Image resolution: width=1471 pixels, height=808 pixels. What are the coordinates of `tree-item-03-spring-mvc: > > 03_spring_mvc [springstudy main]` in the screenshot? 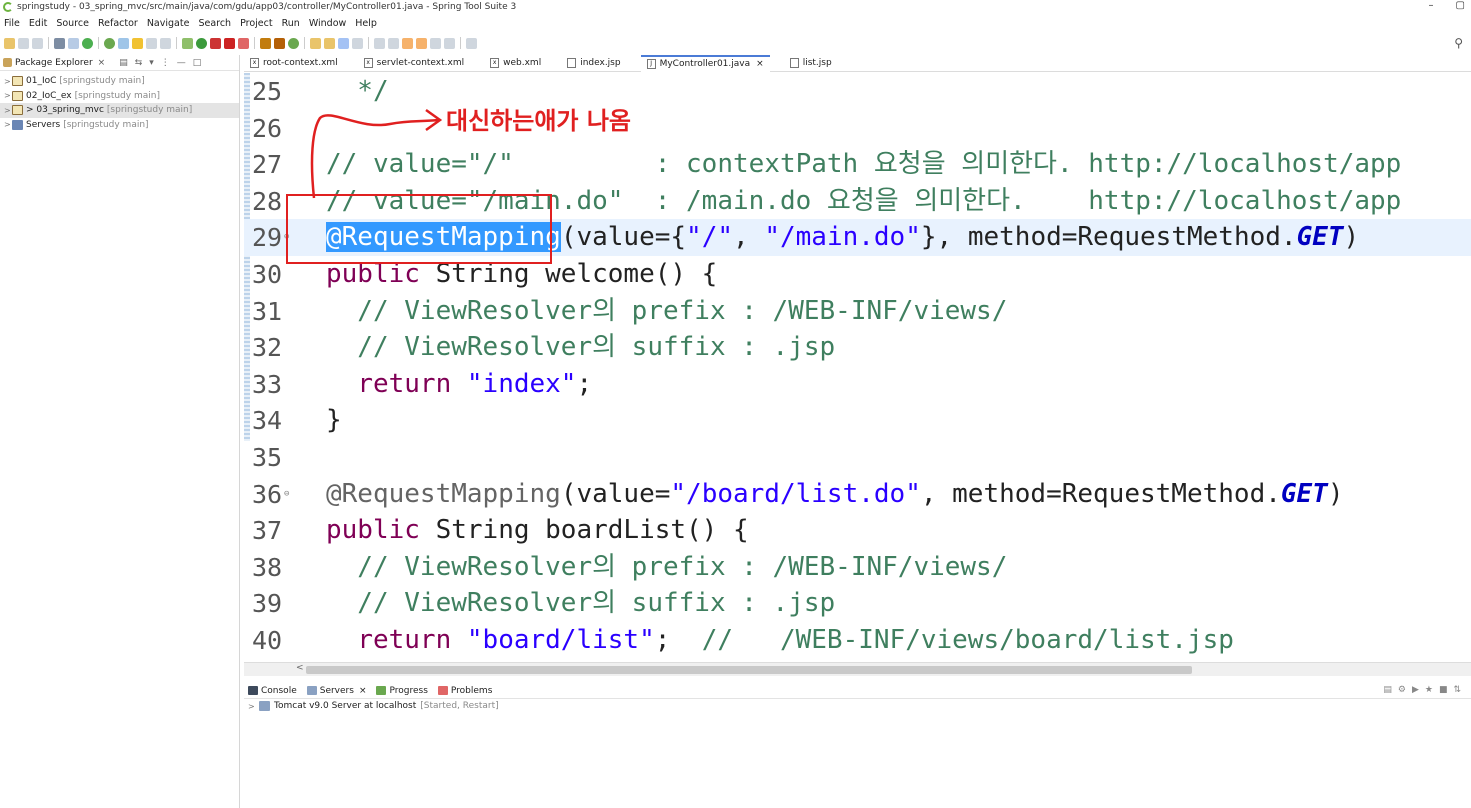 It's located at (119, 110).